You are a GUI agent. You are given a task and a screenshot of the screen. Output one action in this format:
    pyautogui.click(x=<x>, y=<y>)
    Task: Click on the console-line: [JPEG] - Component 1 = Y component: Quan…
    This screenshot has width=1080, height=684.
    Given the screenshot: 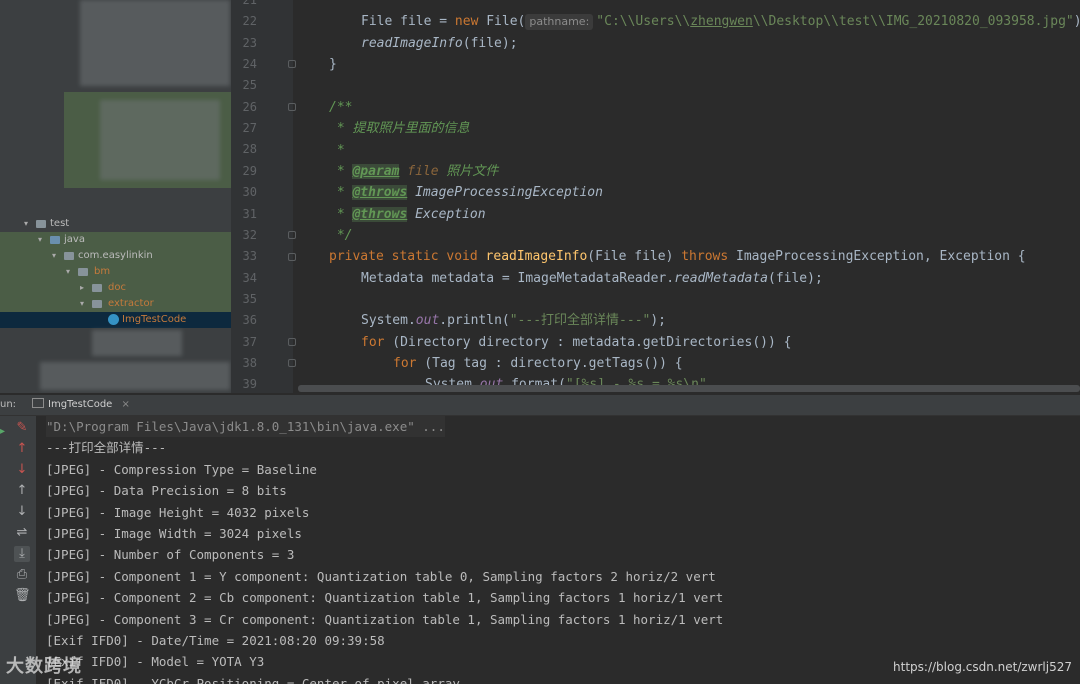 What is the action you would take?
    pyautogui.click(x=381, y=576)
    